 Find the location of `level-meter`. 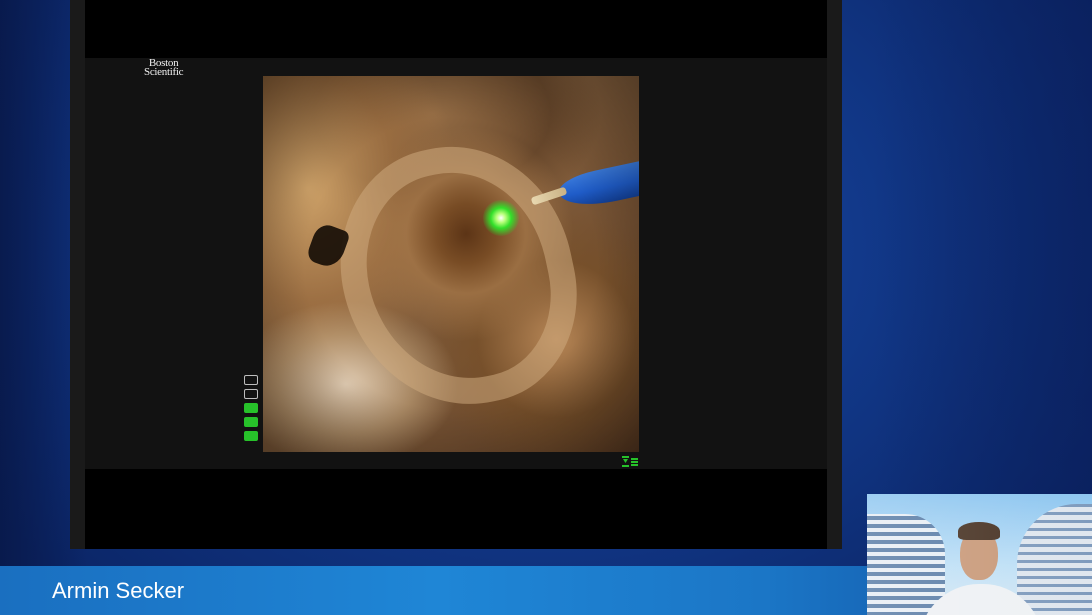

level-meter is located at coordinates (252, 408).